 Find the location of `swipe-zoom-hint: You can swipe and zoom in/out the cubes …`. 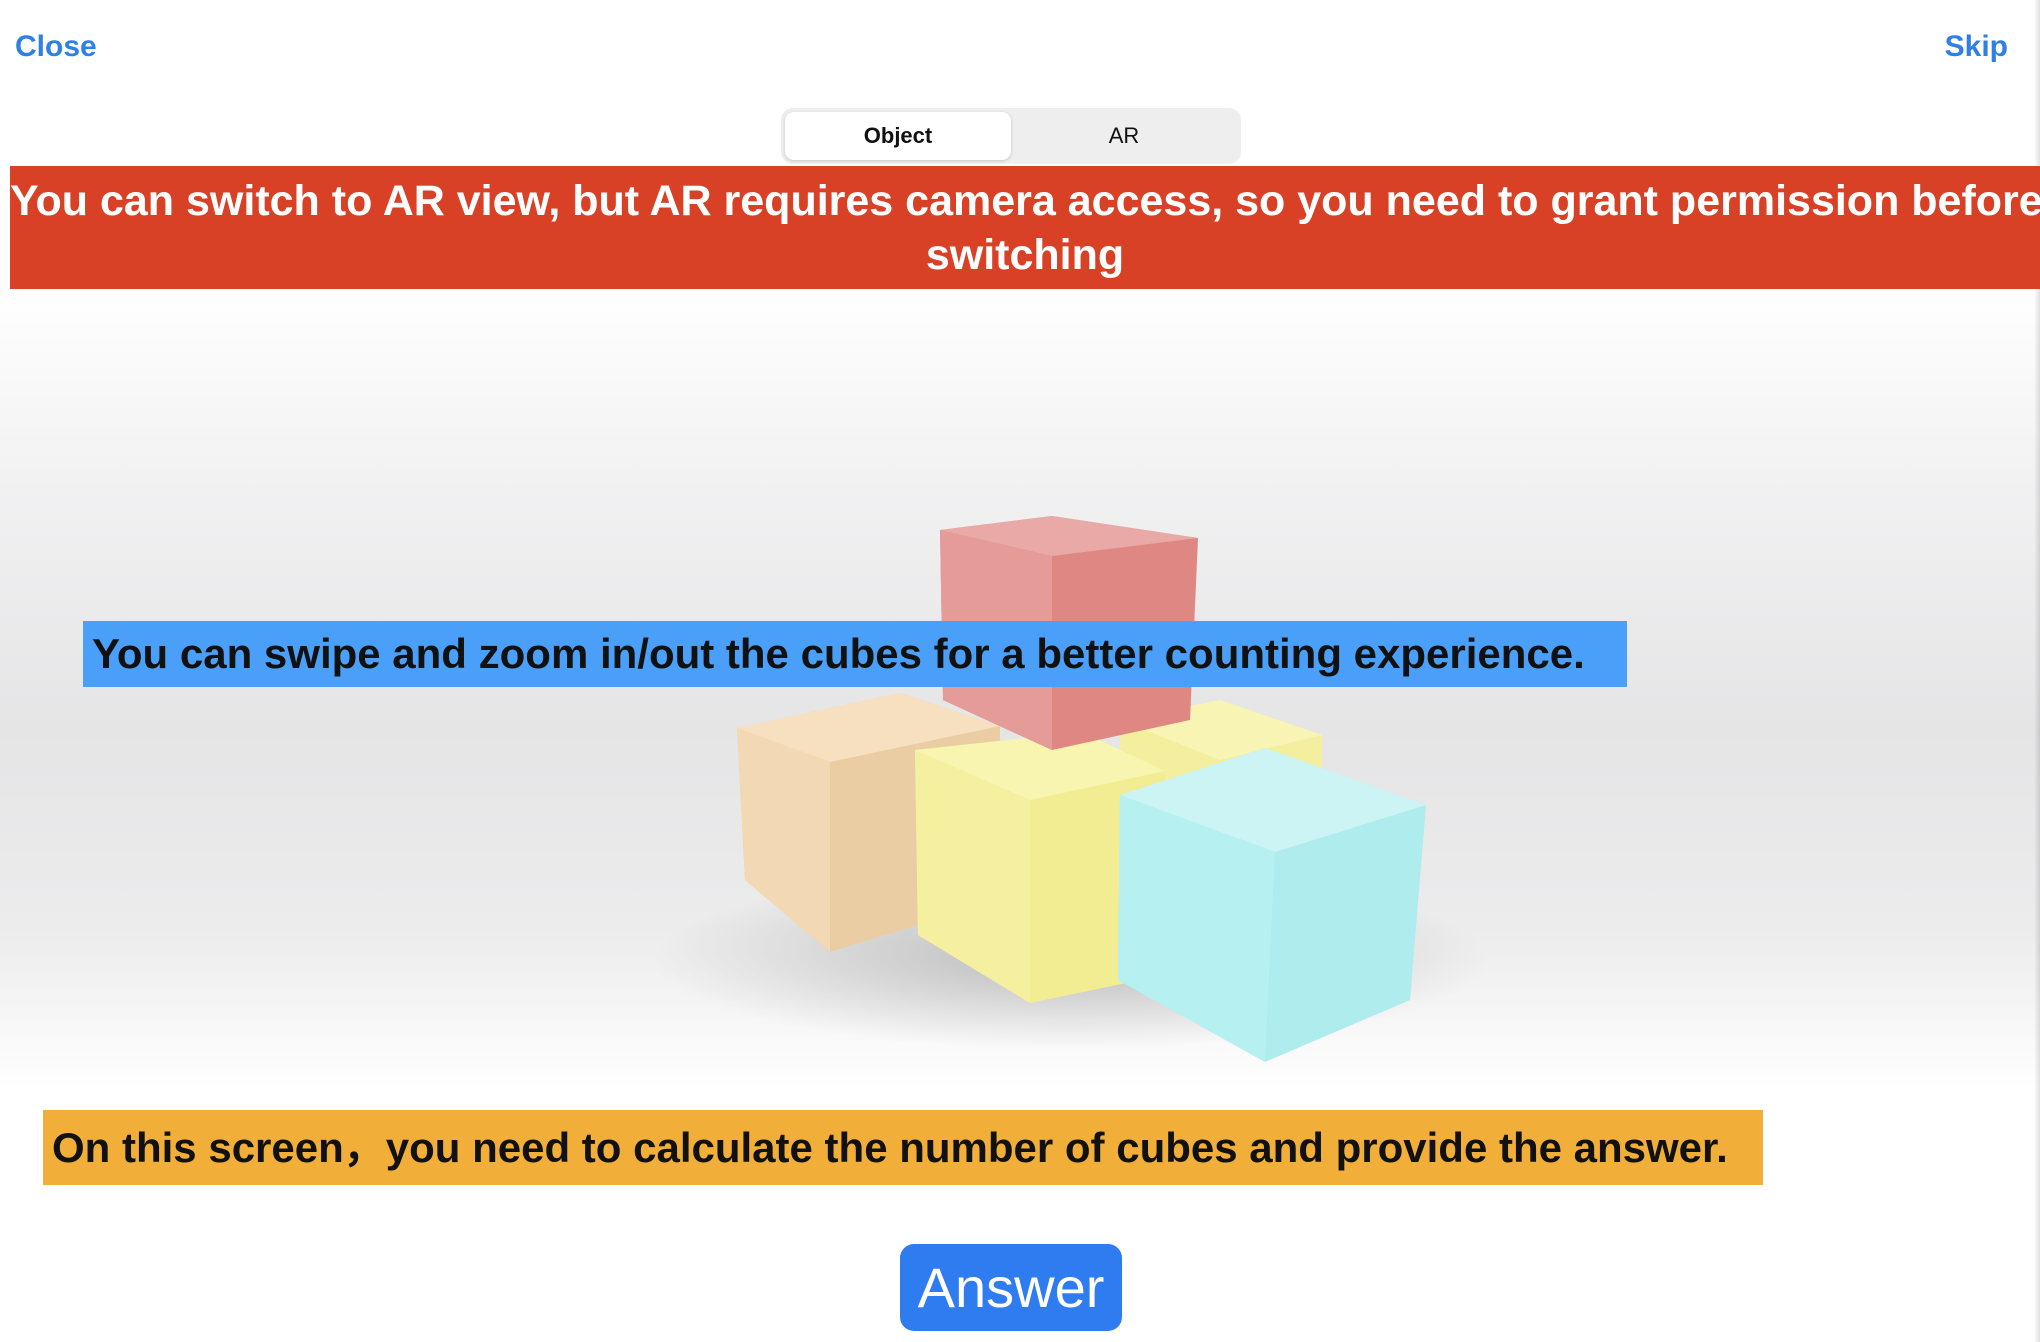

swipe-zoom-hint: You can swipe and zoom in/out the cubes … is located at coordinates (855, 654).